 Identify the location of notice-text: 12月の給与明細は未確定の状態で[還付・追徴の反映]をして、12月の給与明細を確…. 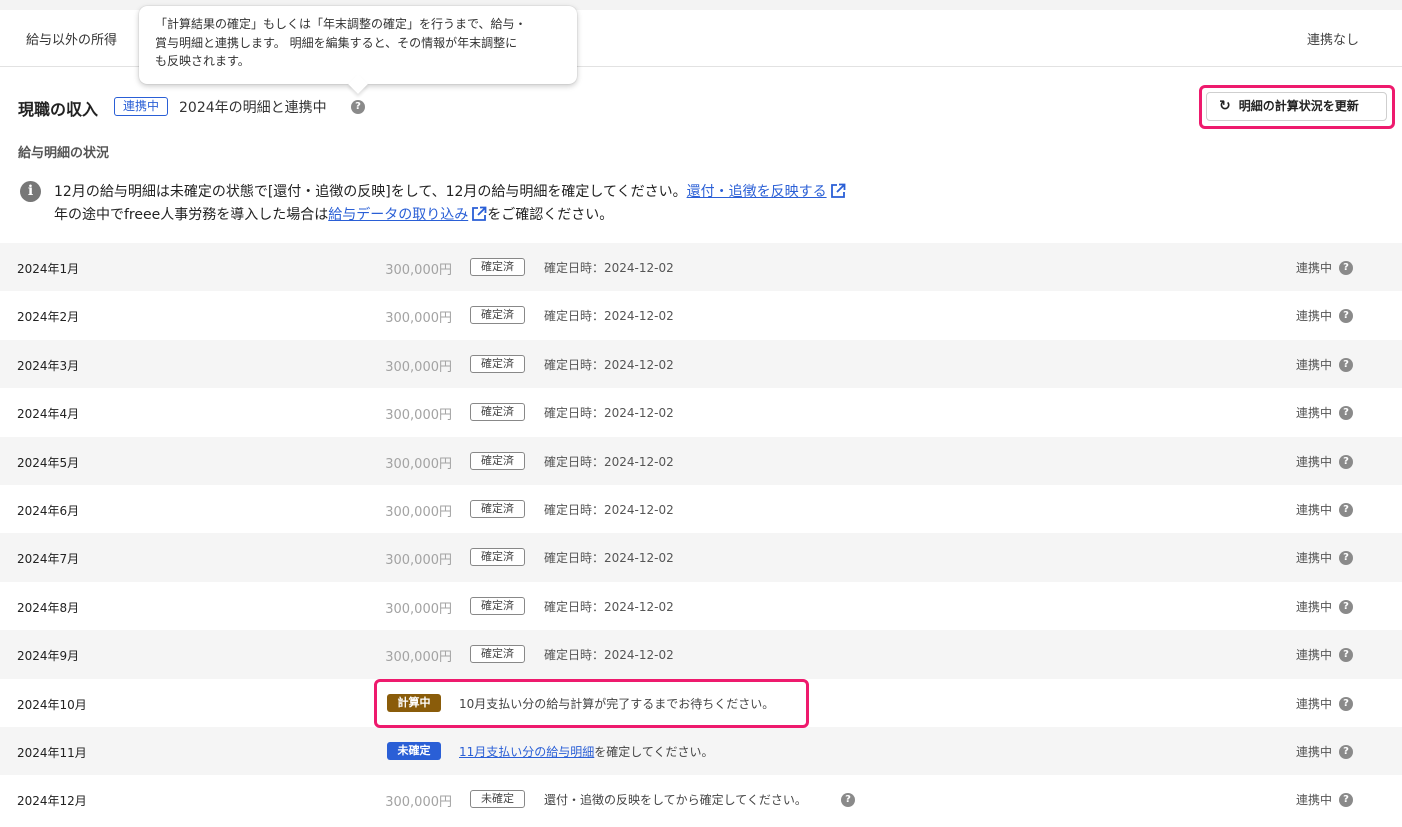
(450, 204).